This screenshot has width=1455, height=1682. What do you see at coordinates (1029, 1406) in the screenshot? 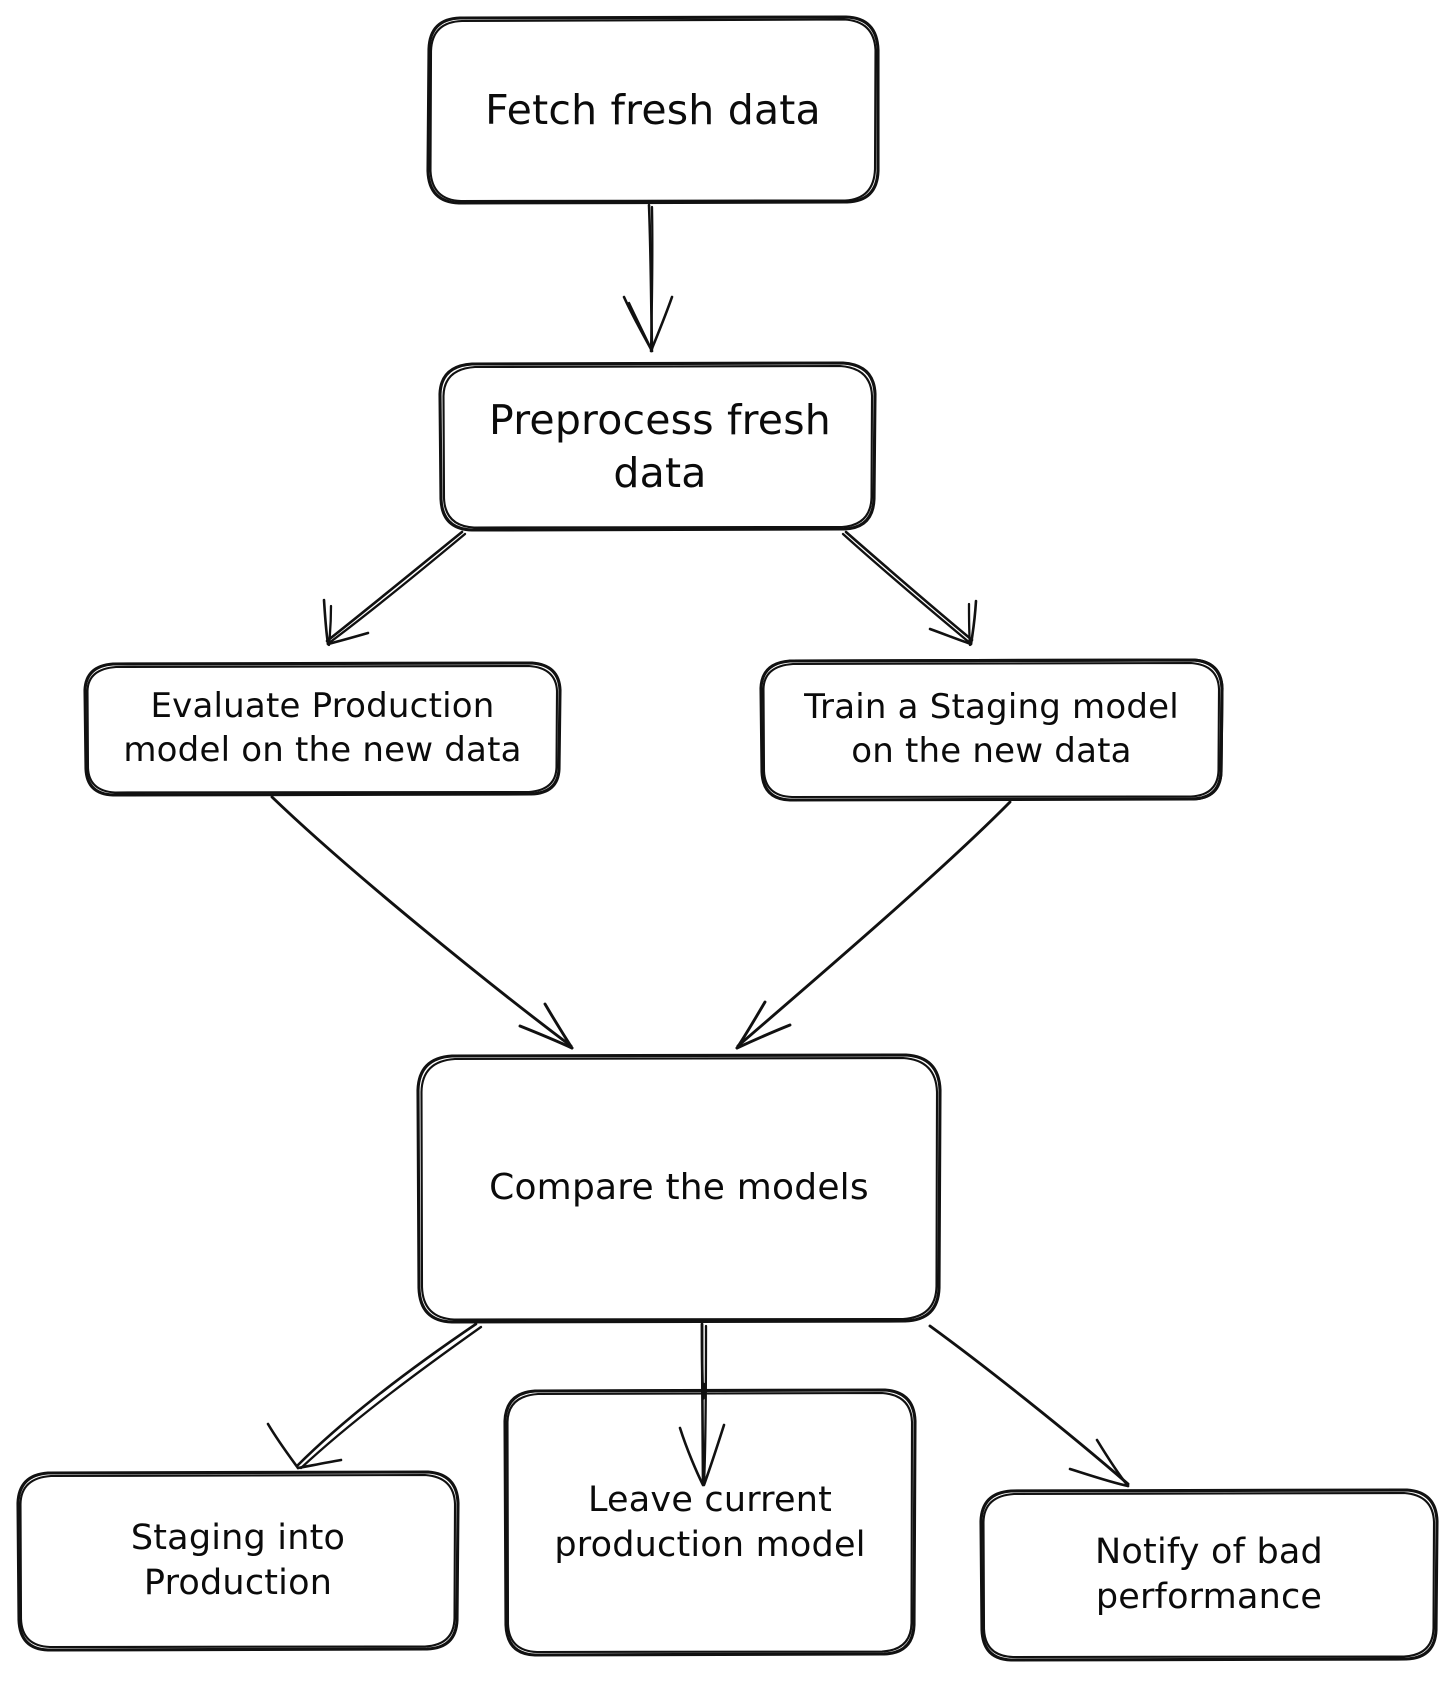
I see `edge-compare-to-notify` at bounding box center [1029, 1406].